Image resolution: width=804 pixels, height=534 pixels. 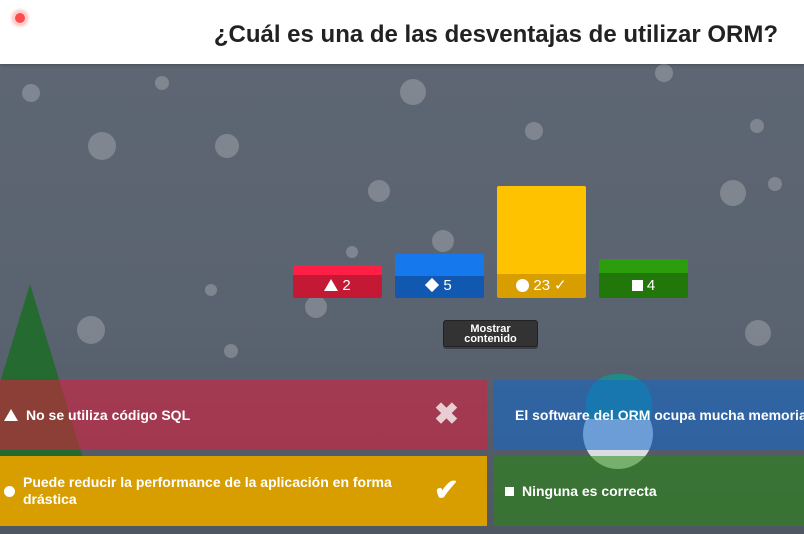 I want to click on cross-icon: ✖, so click(x=446, y=414).